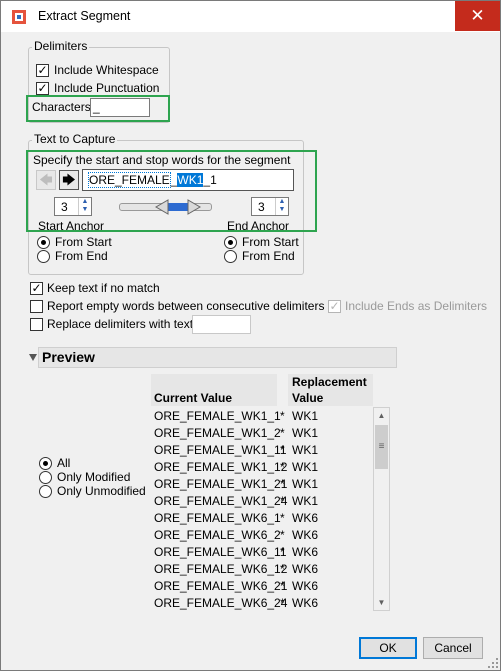 Image resolution: width=501 pixels, height=671 pixels. I want to click on table-row: ORE_FEMALE_WK6_11 * WK6, so click(262, 552).